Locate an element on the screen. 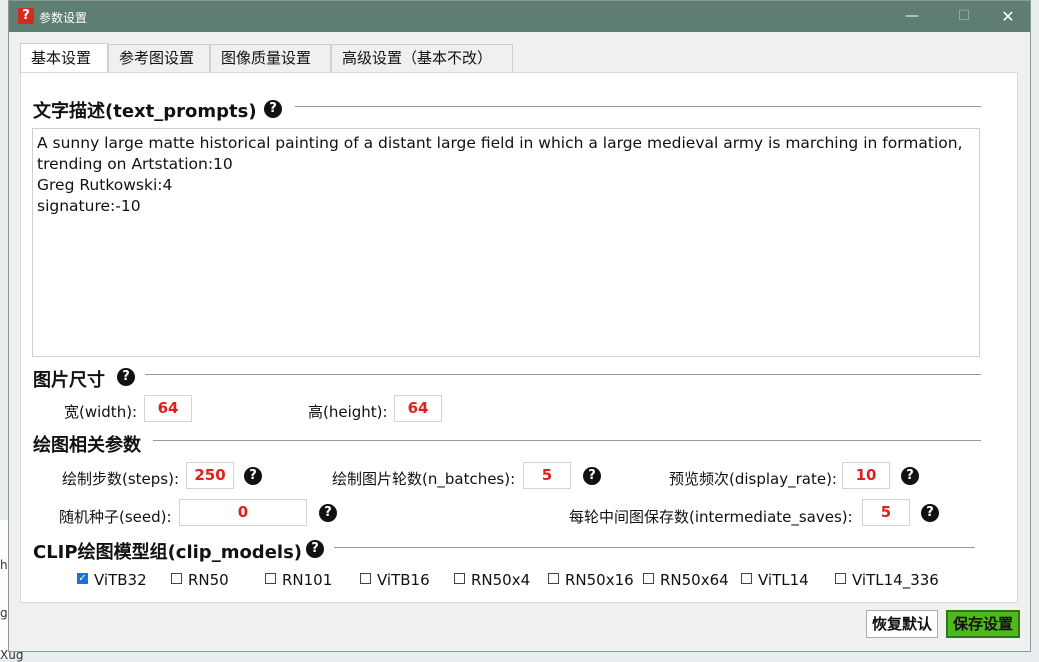  clip-model-checkbox-rn50x4: RN50x4 is located at coordinates (492, 580).